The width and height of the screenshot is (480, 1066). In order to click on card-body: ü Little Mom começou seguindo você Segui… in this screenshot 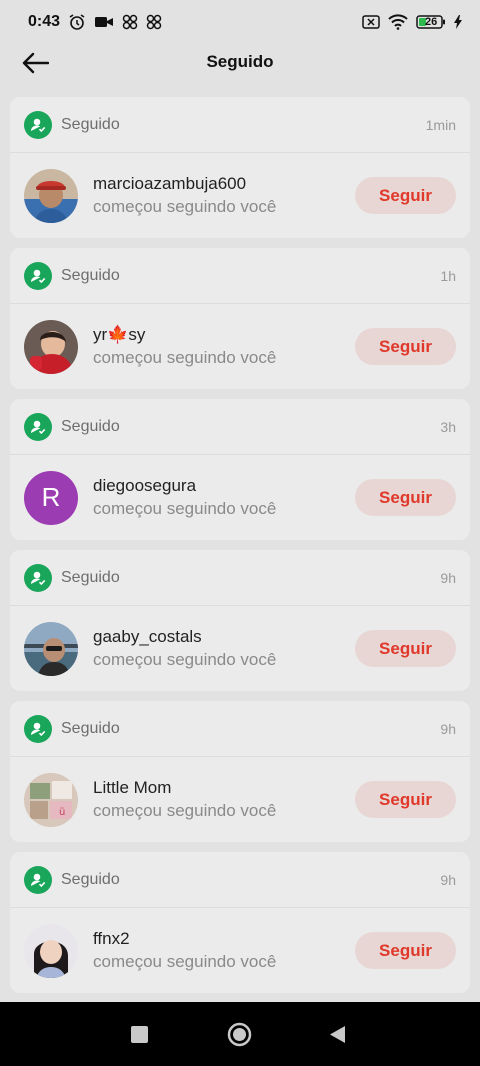, I will do `click(240, 799)`.